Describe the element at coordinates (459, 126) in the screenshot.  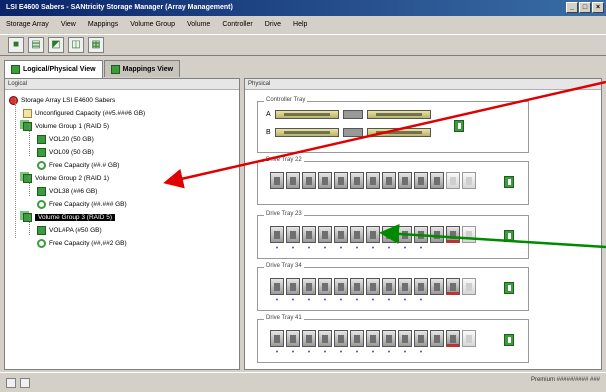
I see `tray-status-icon` at that location.